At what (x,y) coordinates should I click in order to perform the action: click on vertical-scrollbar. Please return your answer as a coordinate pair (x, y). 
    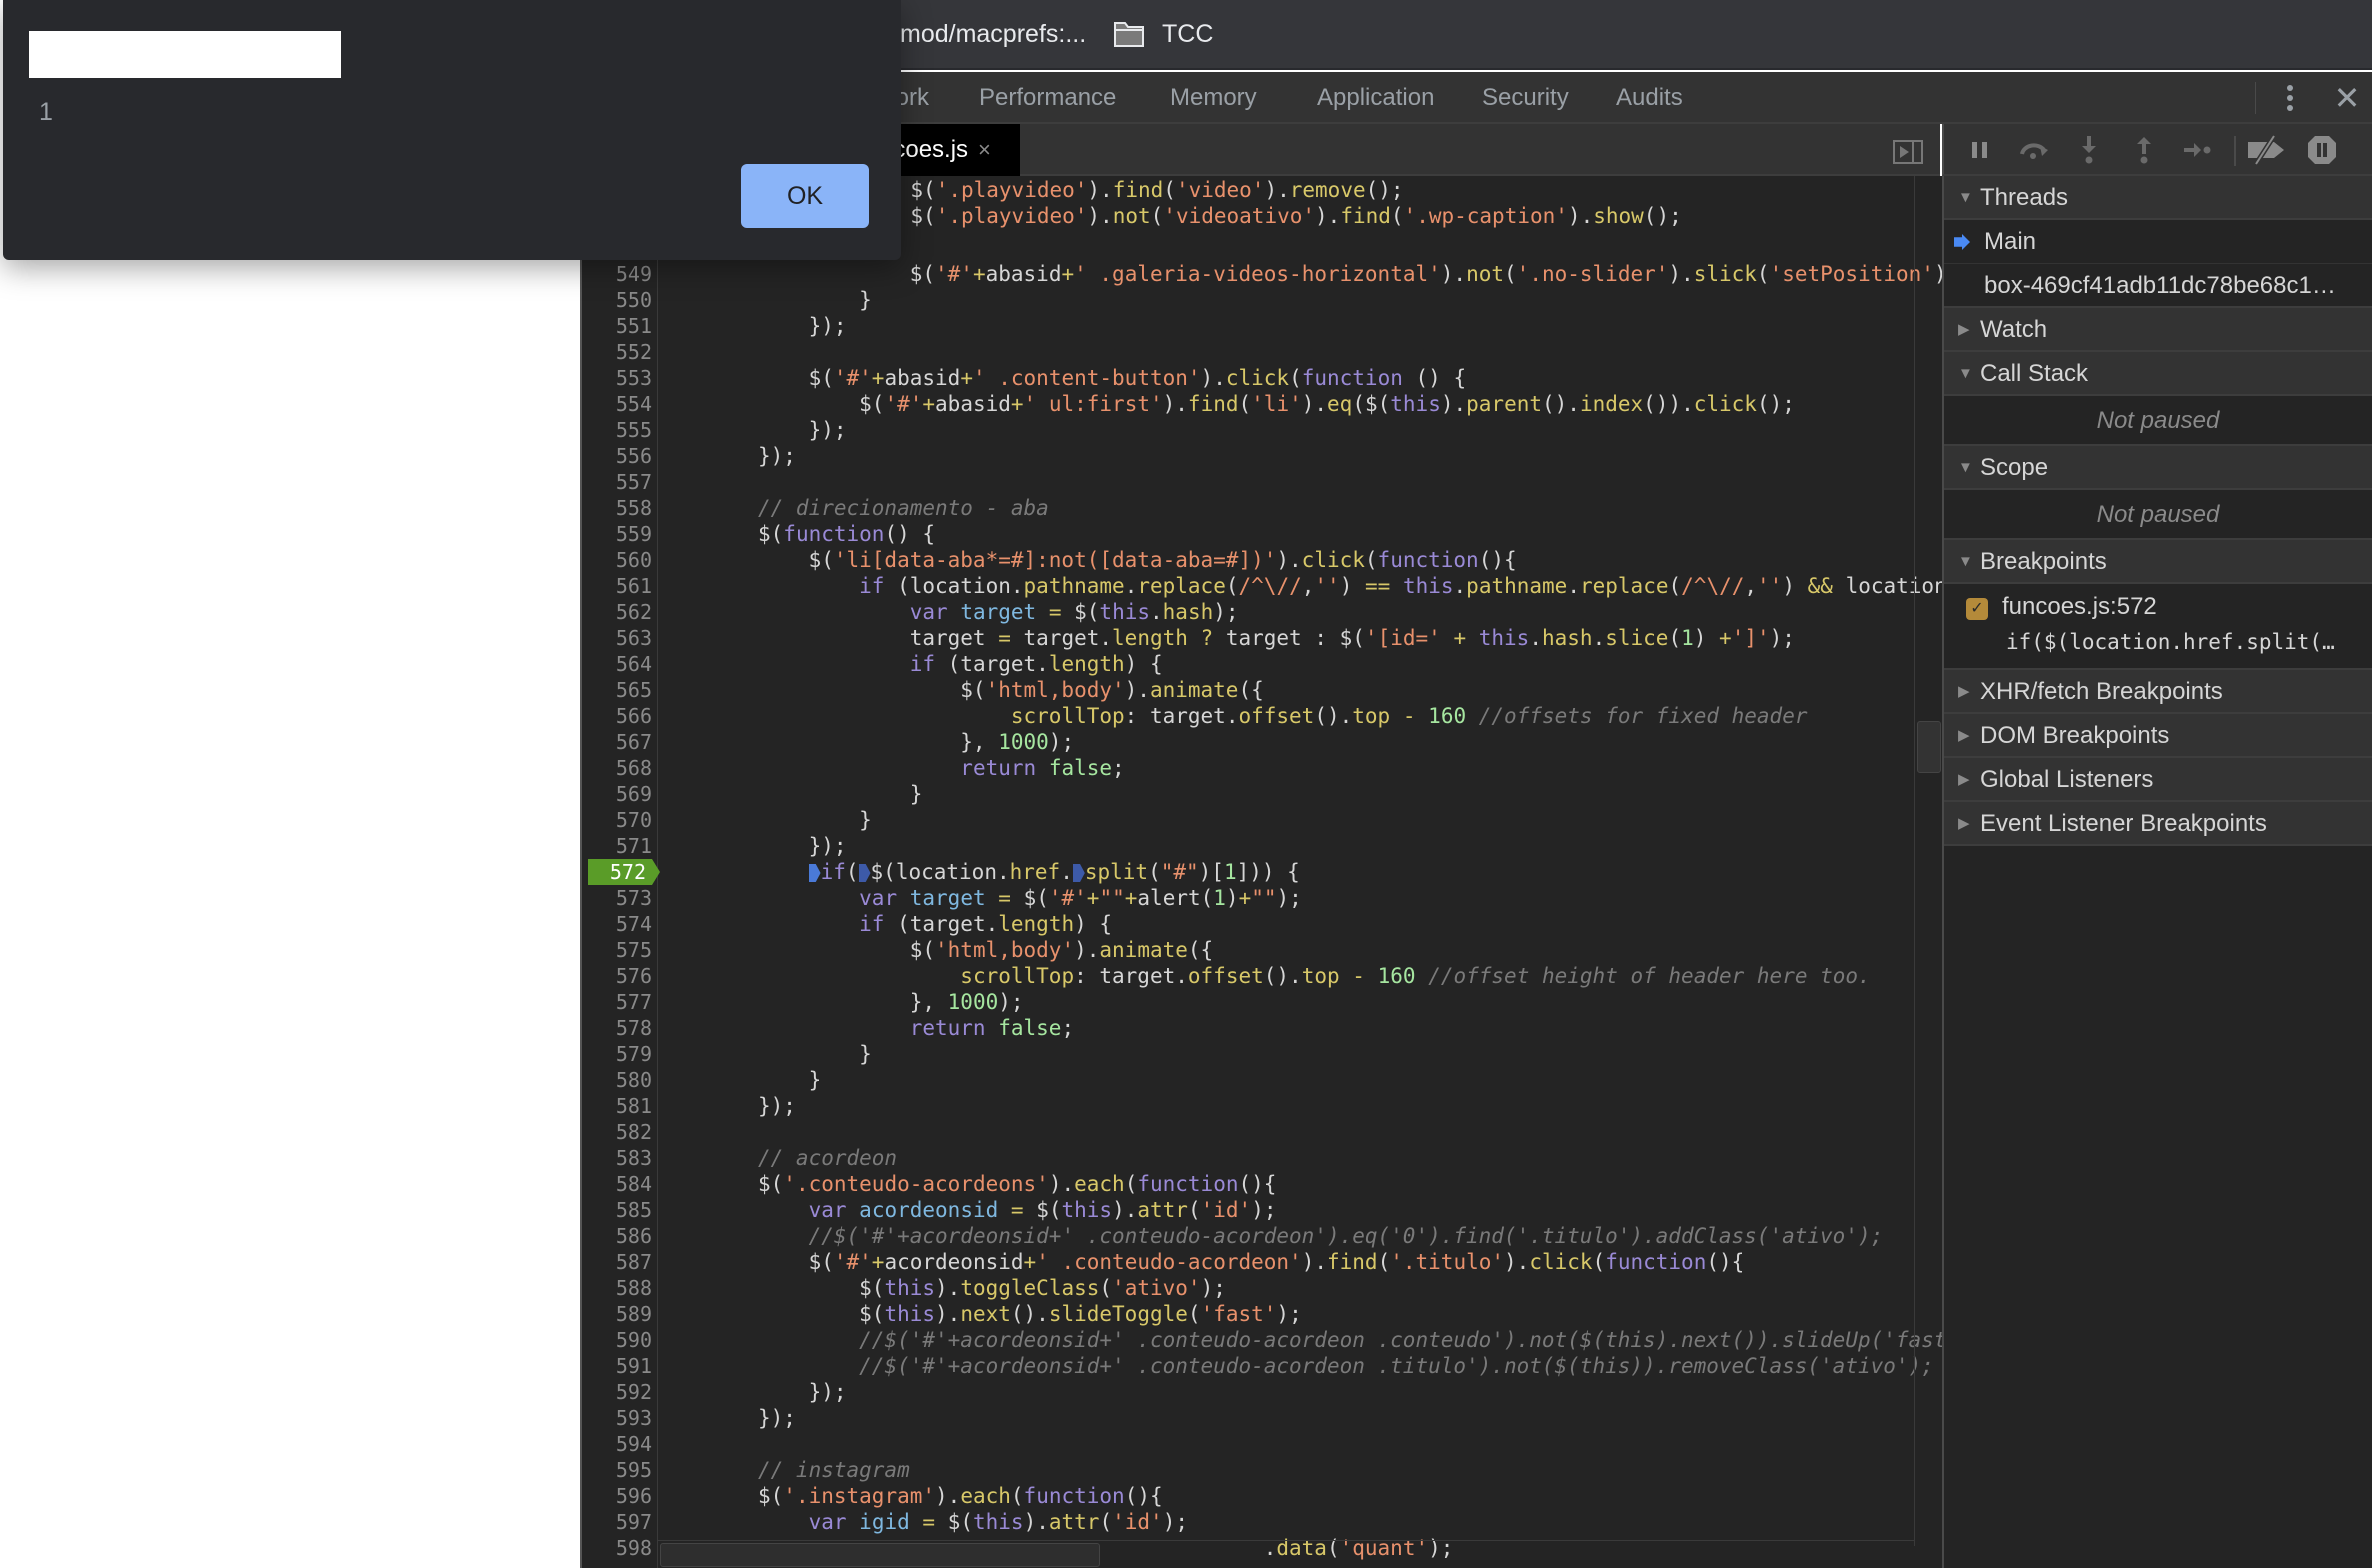
    Looking at the image, I should click on (1928, 861).